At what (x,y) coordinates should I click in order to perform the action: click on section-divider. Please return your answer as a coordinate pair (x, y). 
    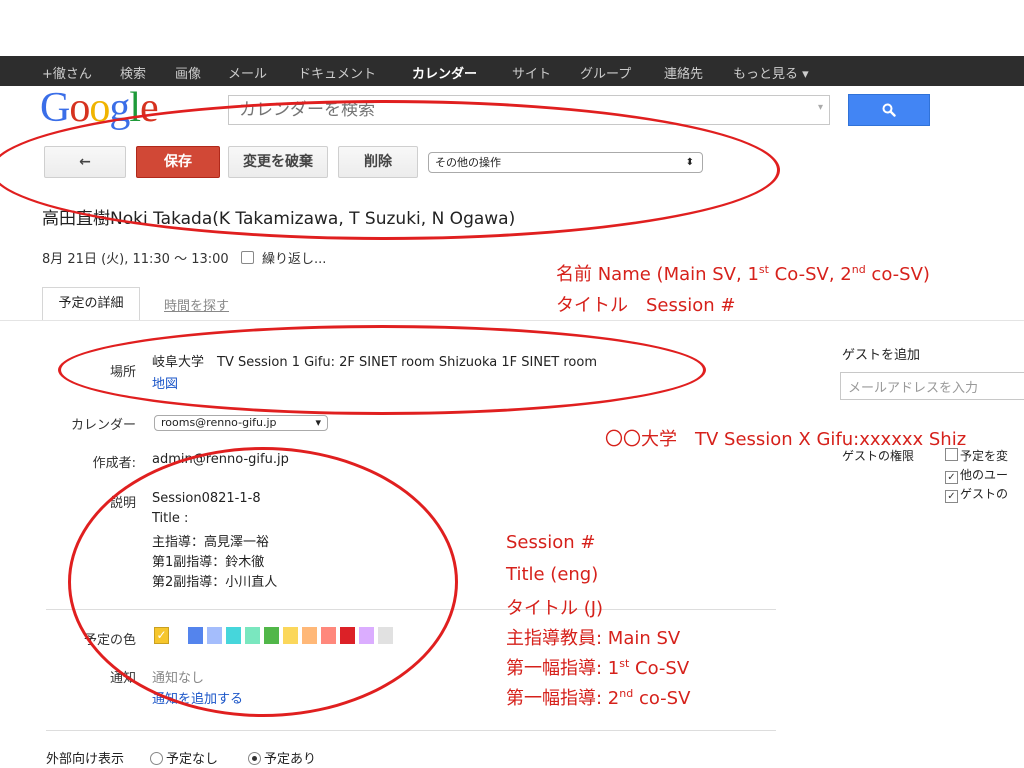
    Looking at the image, I should click on (411, 730).